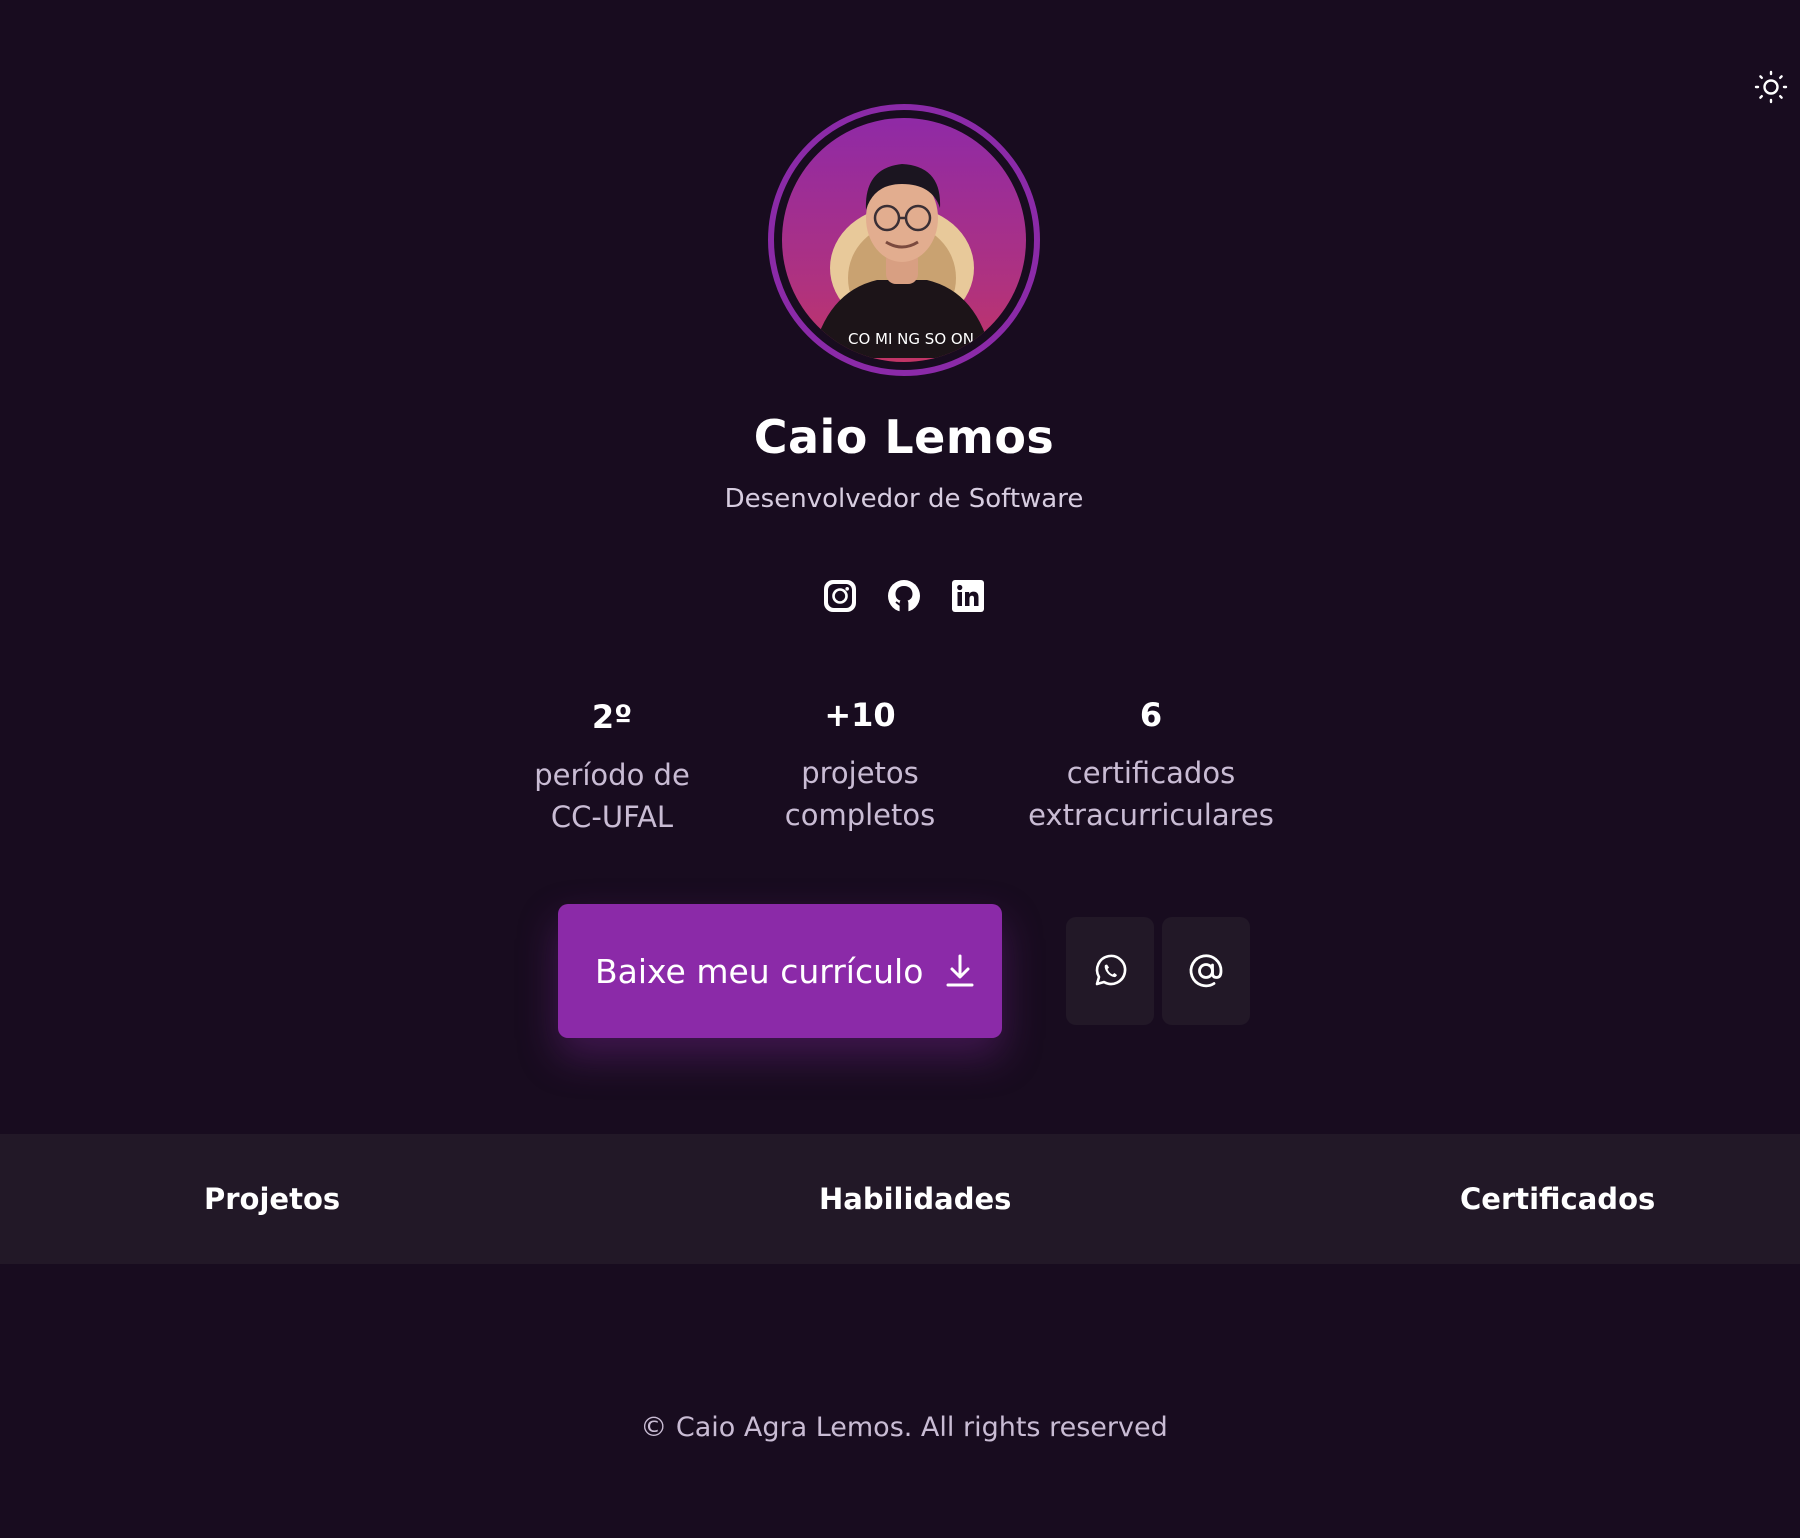 The height and width of the screenshot is (1538, 1800). Describe the element at coordinates (860, 773) in the screenshot. I see `stat-label-line: projetos` at that location.